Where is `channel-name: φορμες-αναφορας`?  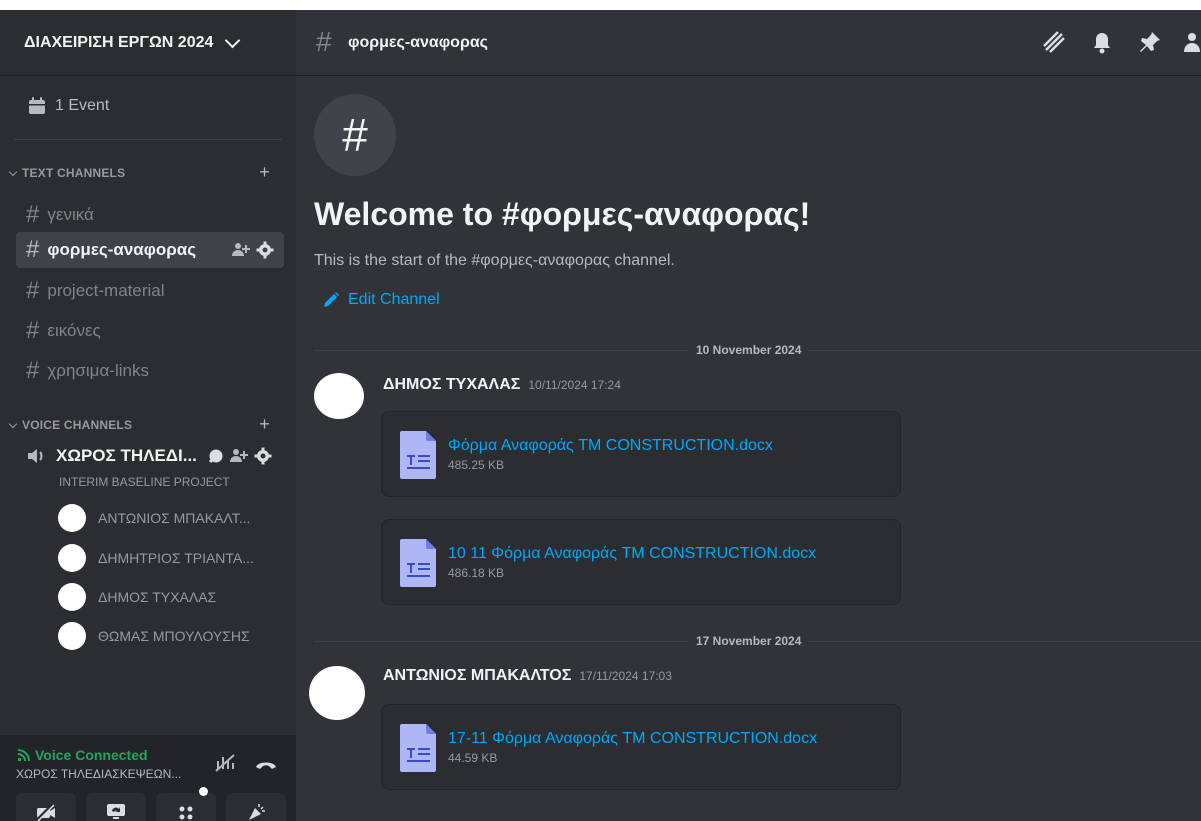 channel-name: φορμες-αναφορας is located at coordinates (122, 249).